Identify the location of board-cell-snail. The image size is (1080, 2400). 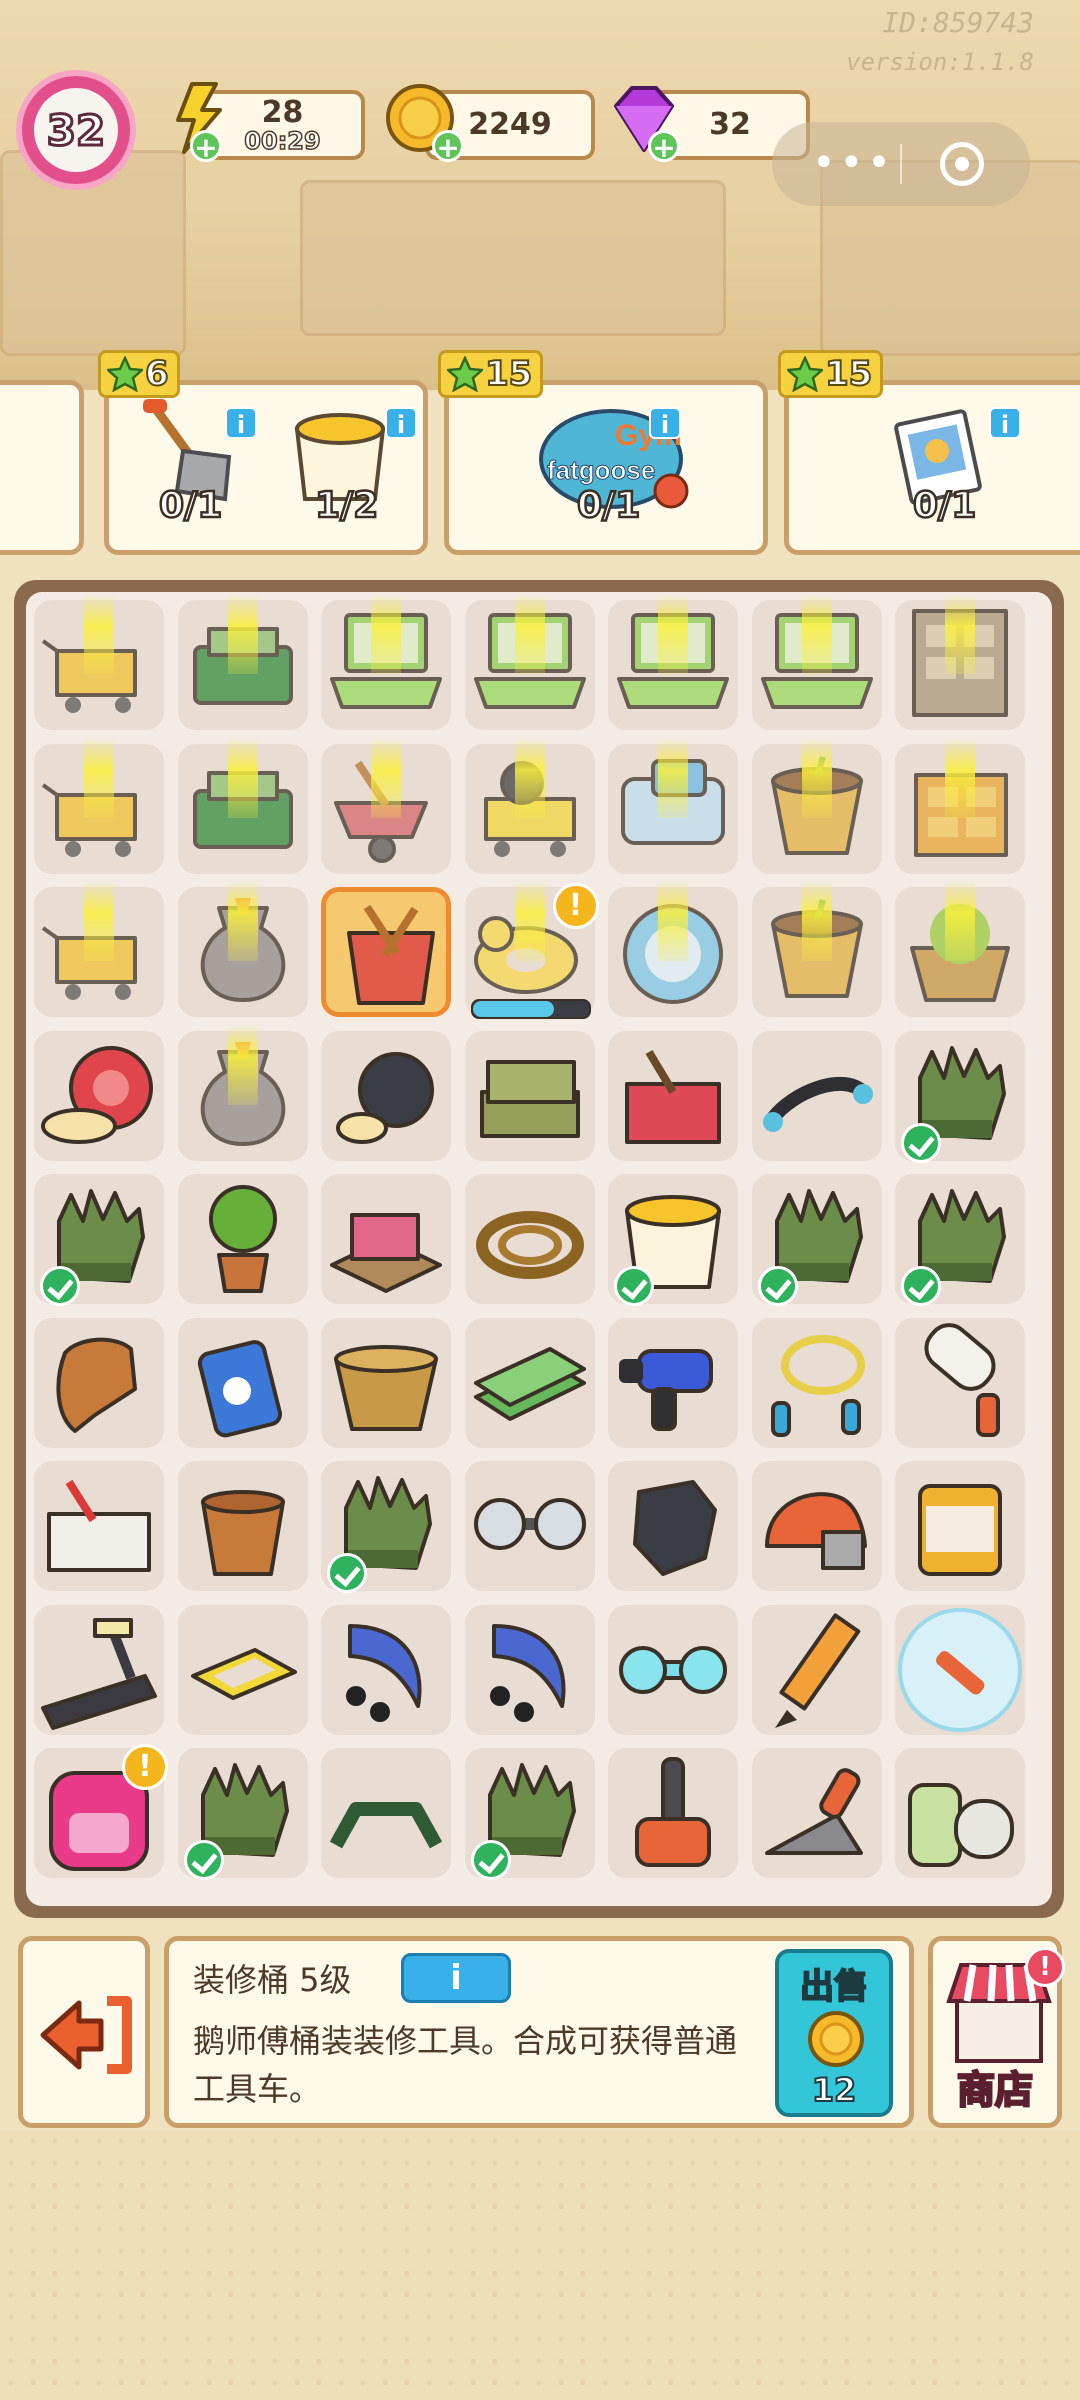
(99, 1095).